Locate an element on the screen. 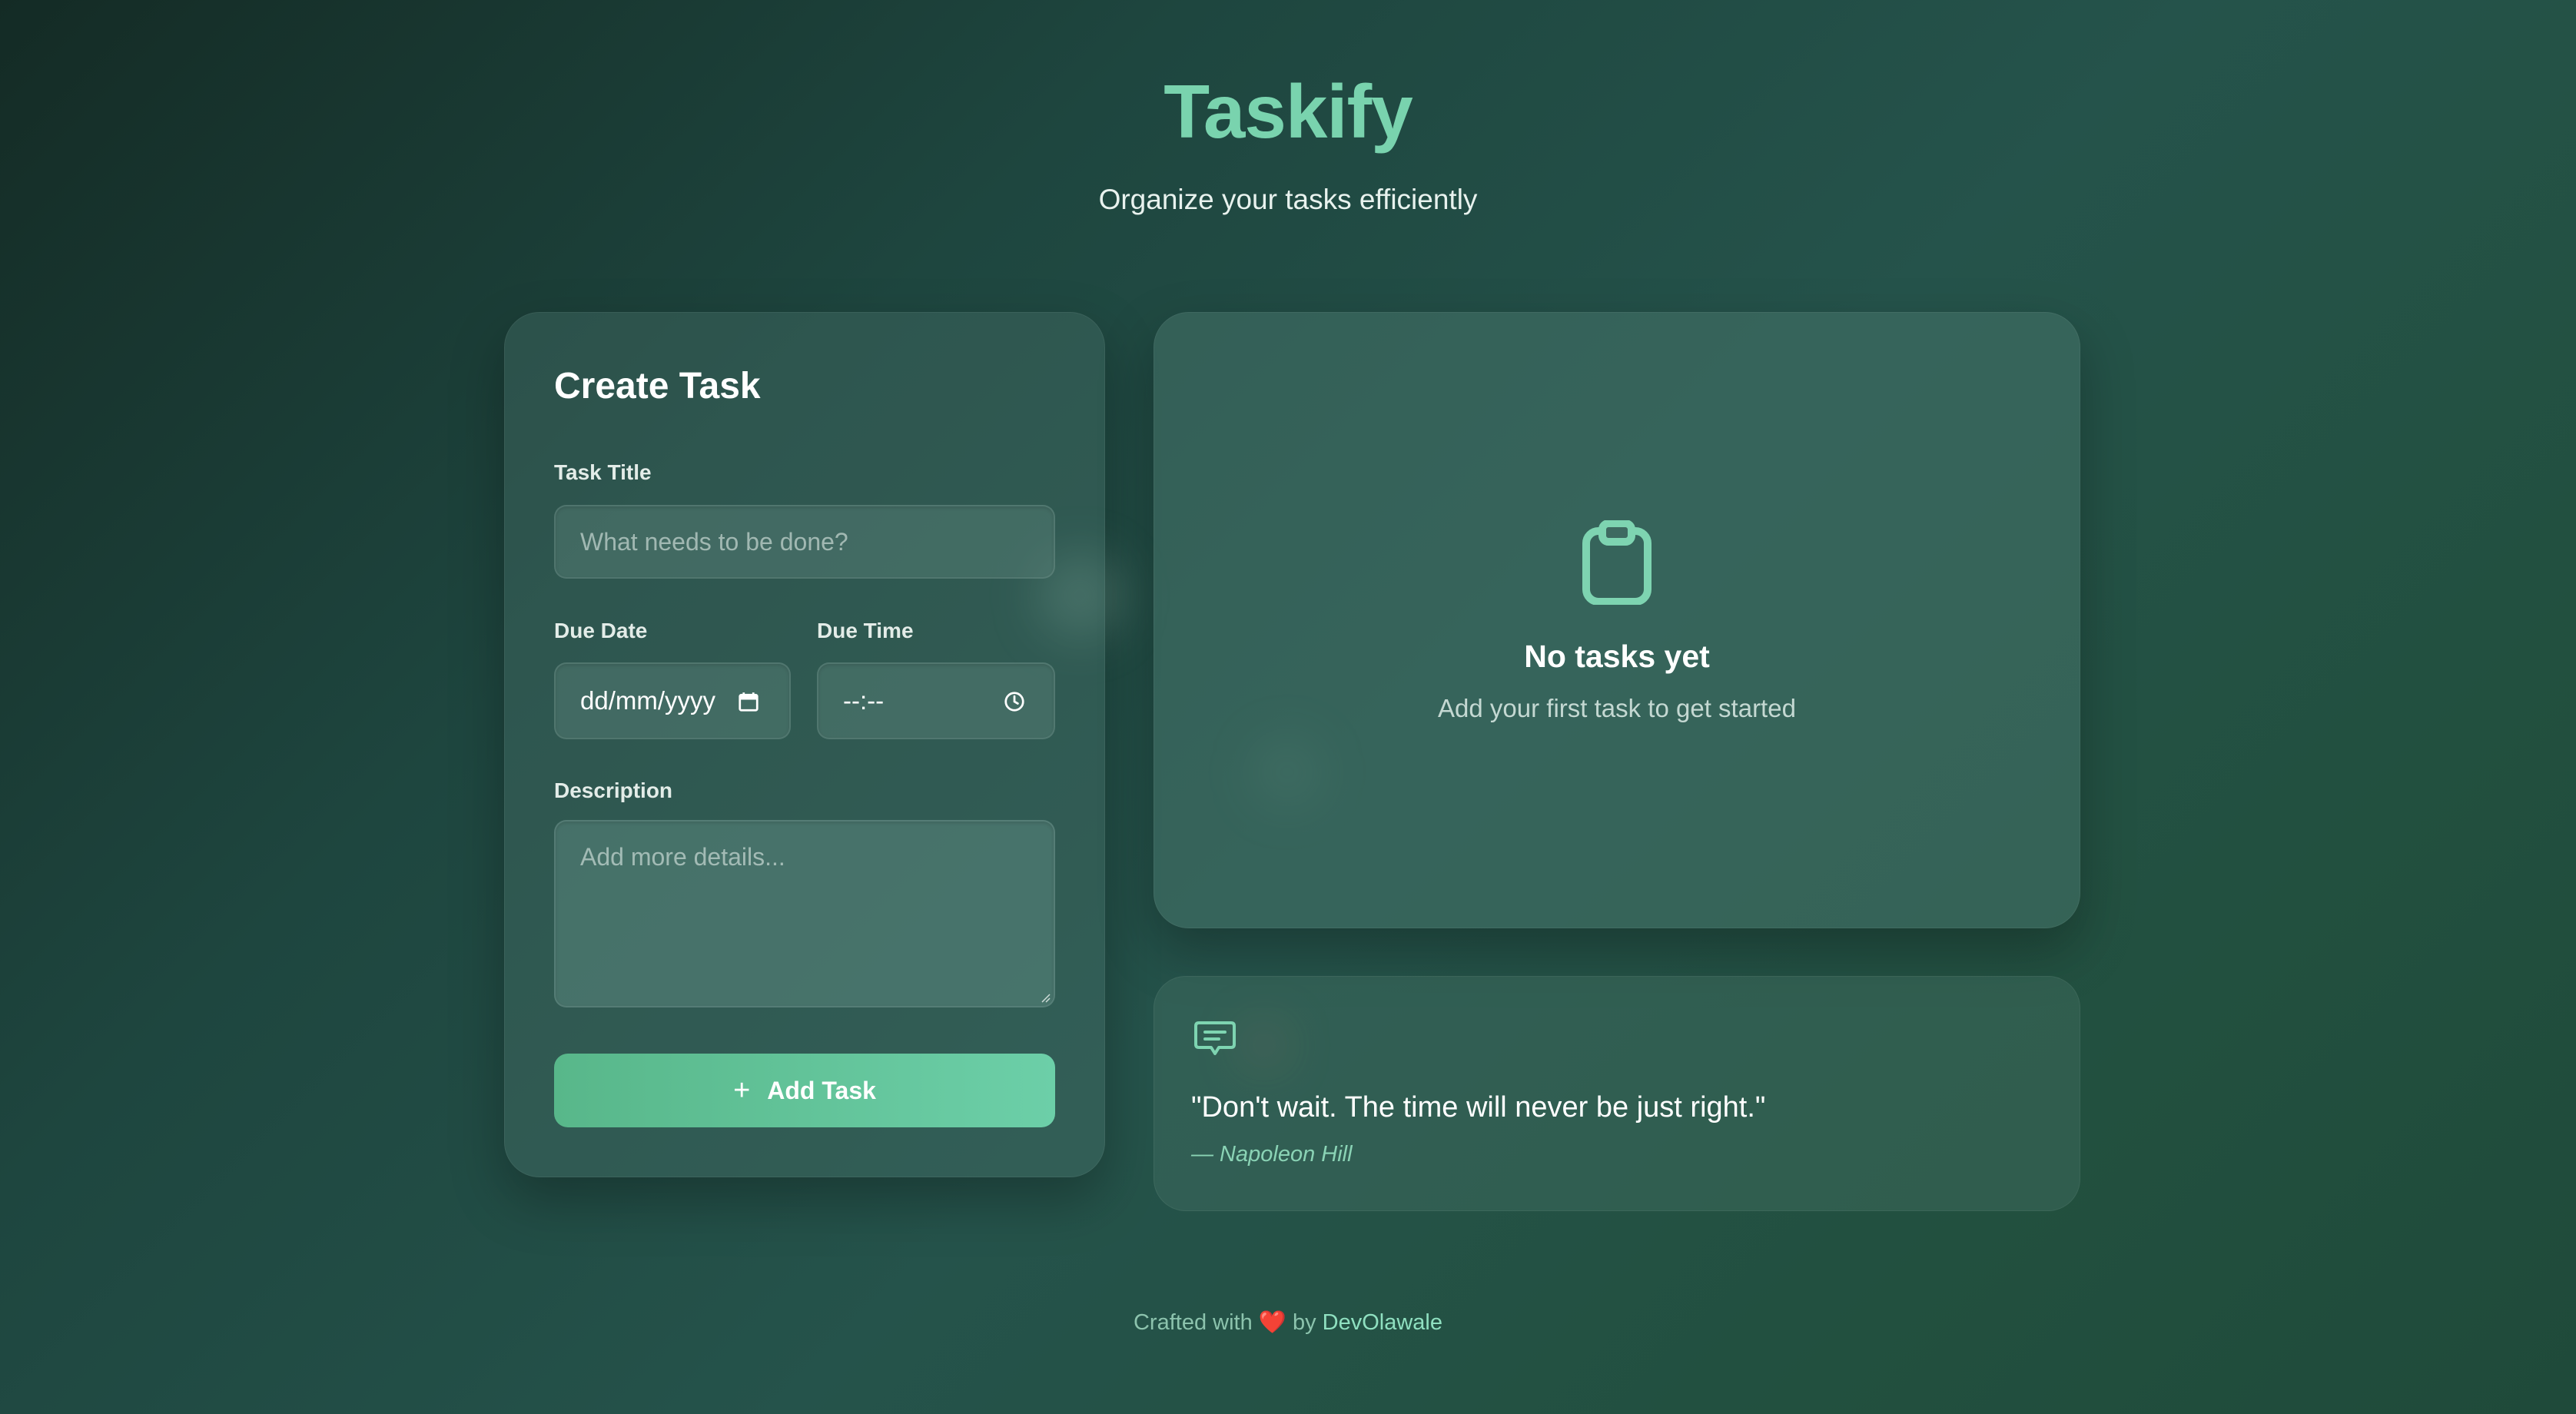 Image resolution: width=2576 pixels, height=1414 pixels. page-header: Taskify Organize your tasks efficiently is located at coordinates (1288, 139).